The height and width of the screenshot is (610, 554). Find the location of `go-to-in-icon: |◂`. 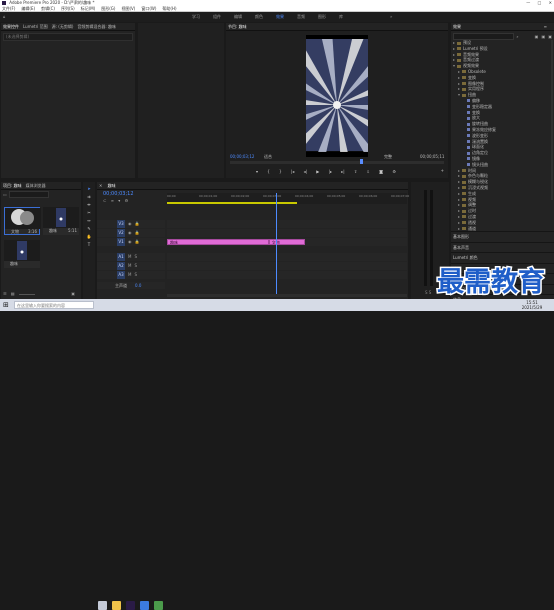

go-to-in-icon: |◂ is located at coordinates (292, 171).